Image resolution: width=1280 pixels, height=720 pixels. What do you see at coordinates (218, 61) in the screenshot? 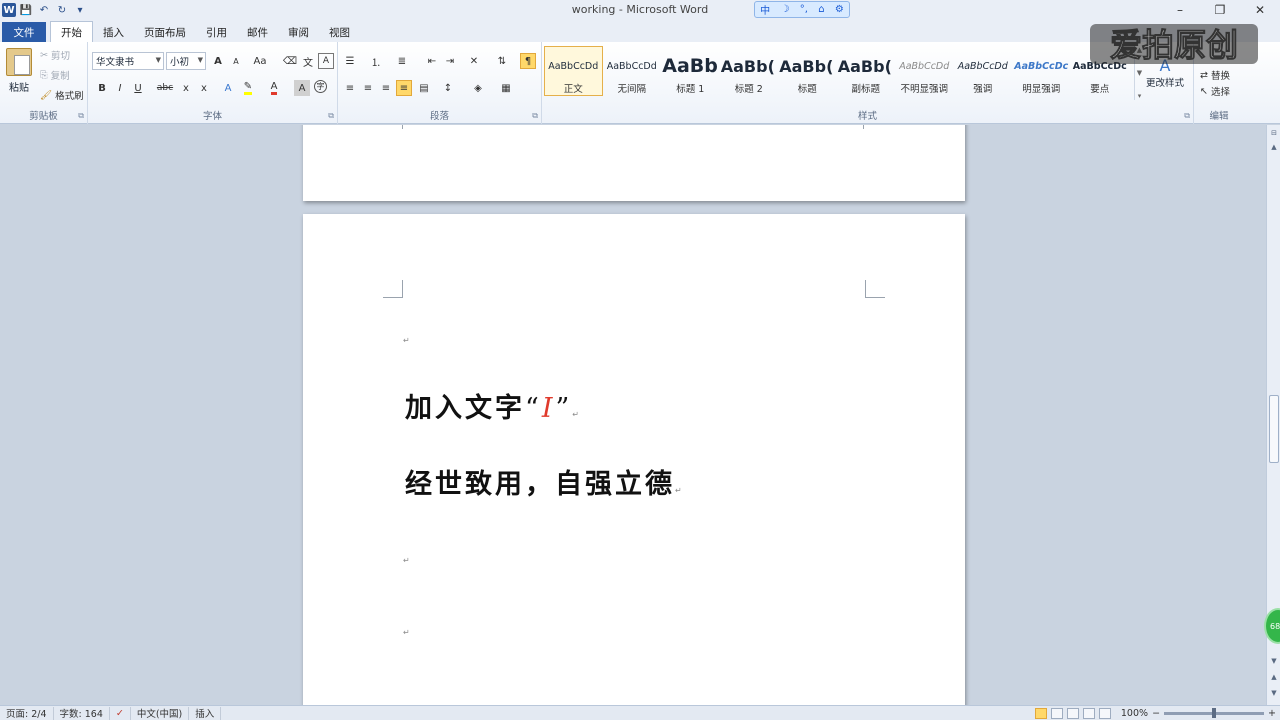
I see `grow-font-icon: A` at bounding box center [218, 61].